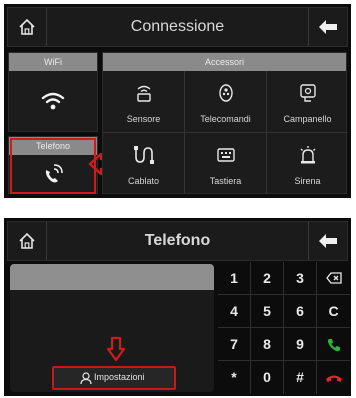 Image resolution: width=356 pixels, height=398 pixels. I want to click on key-5: 5, so click(267, 311).